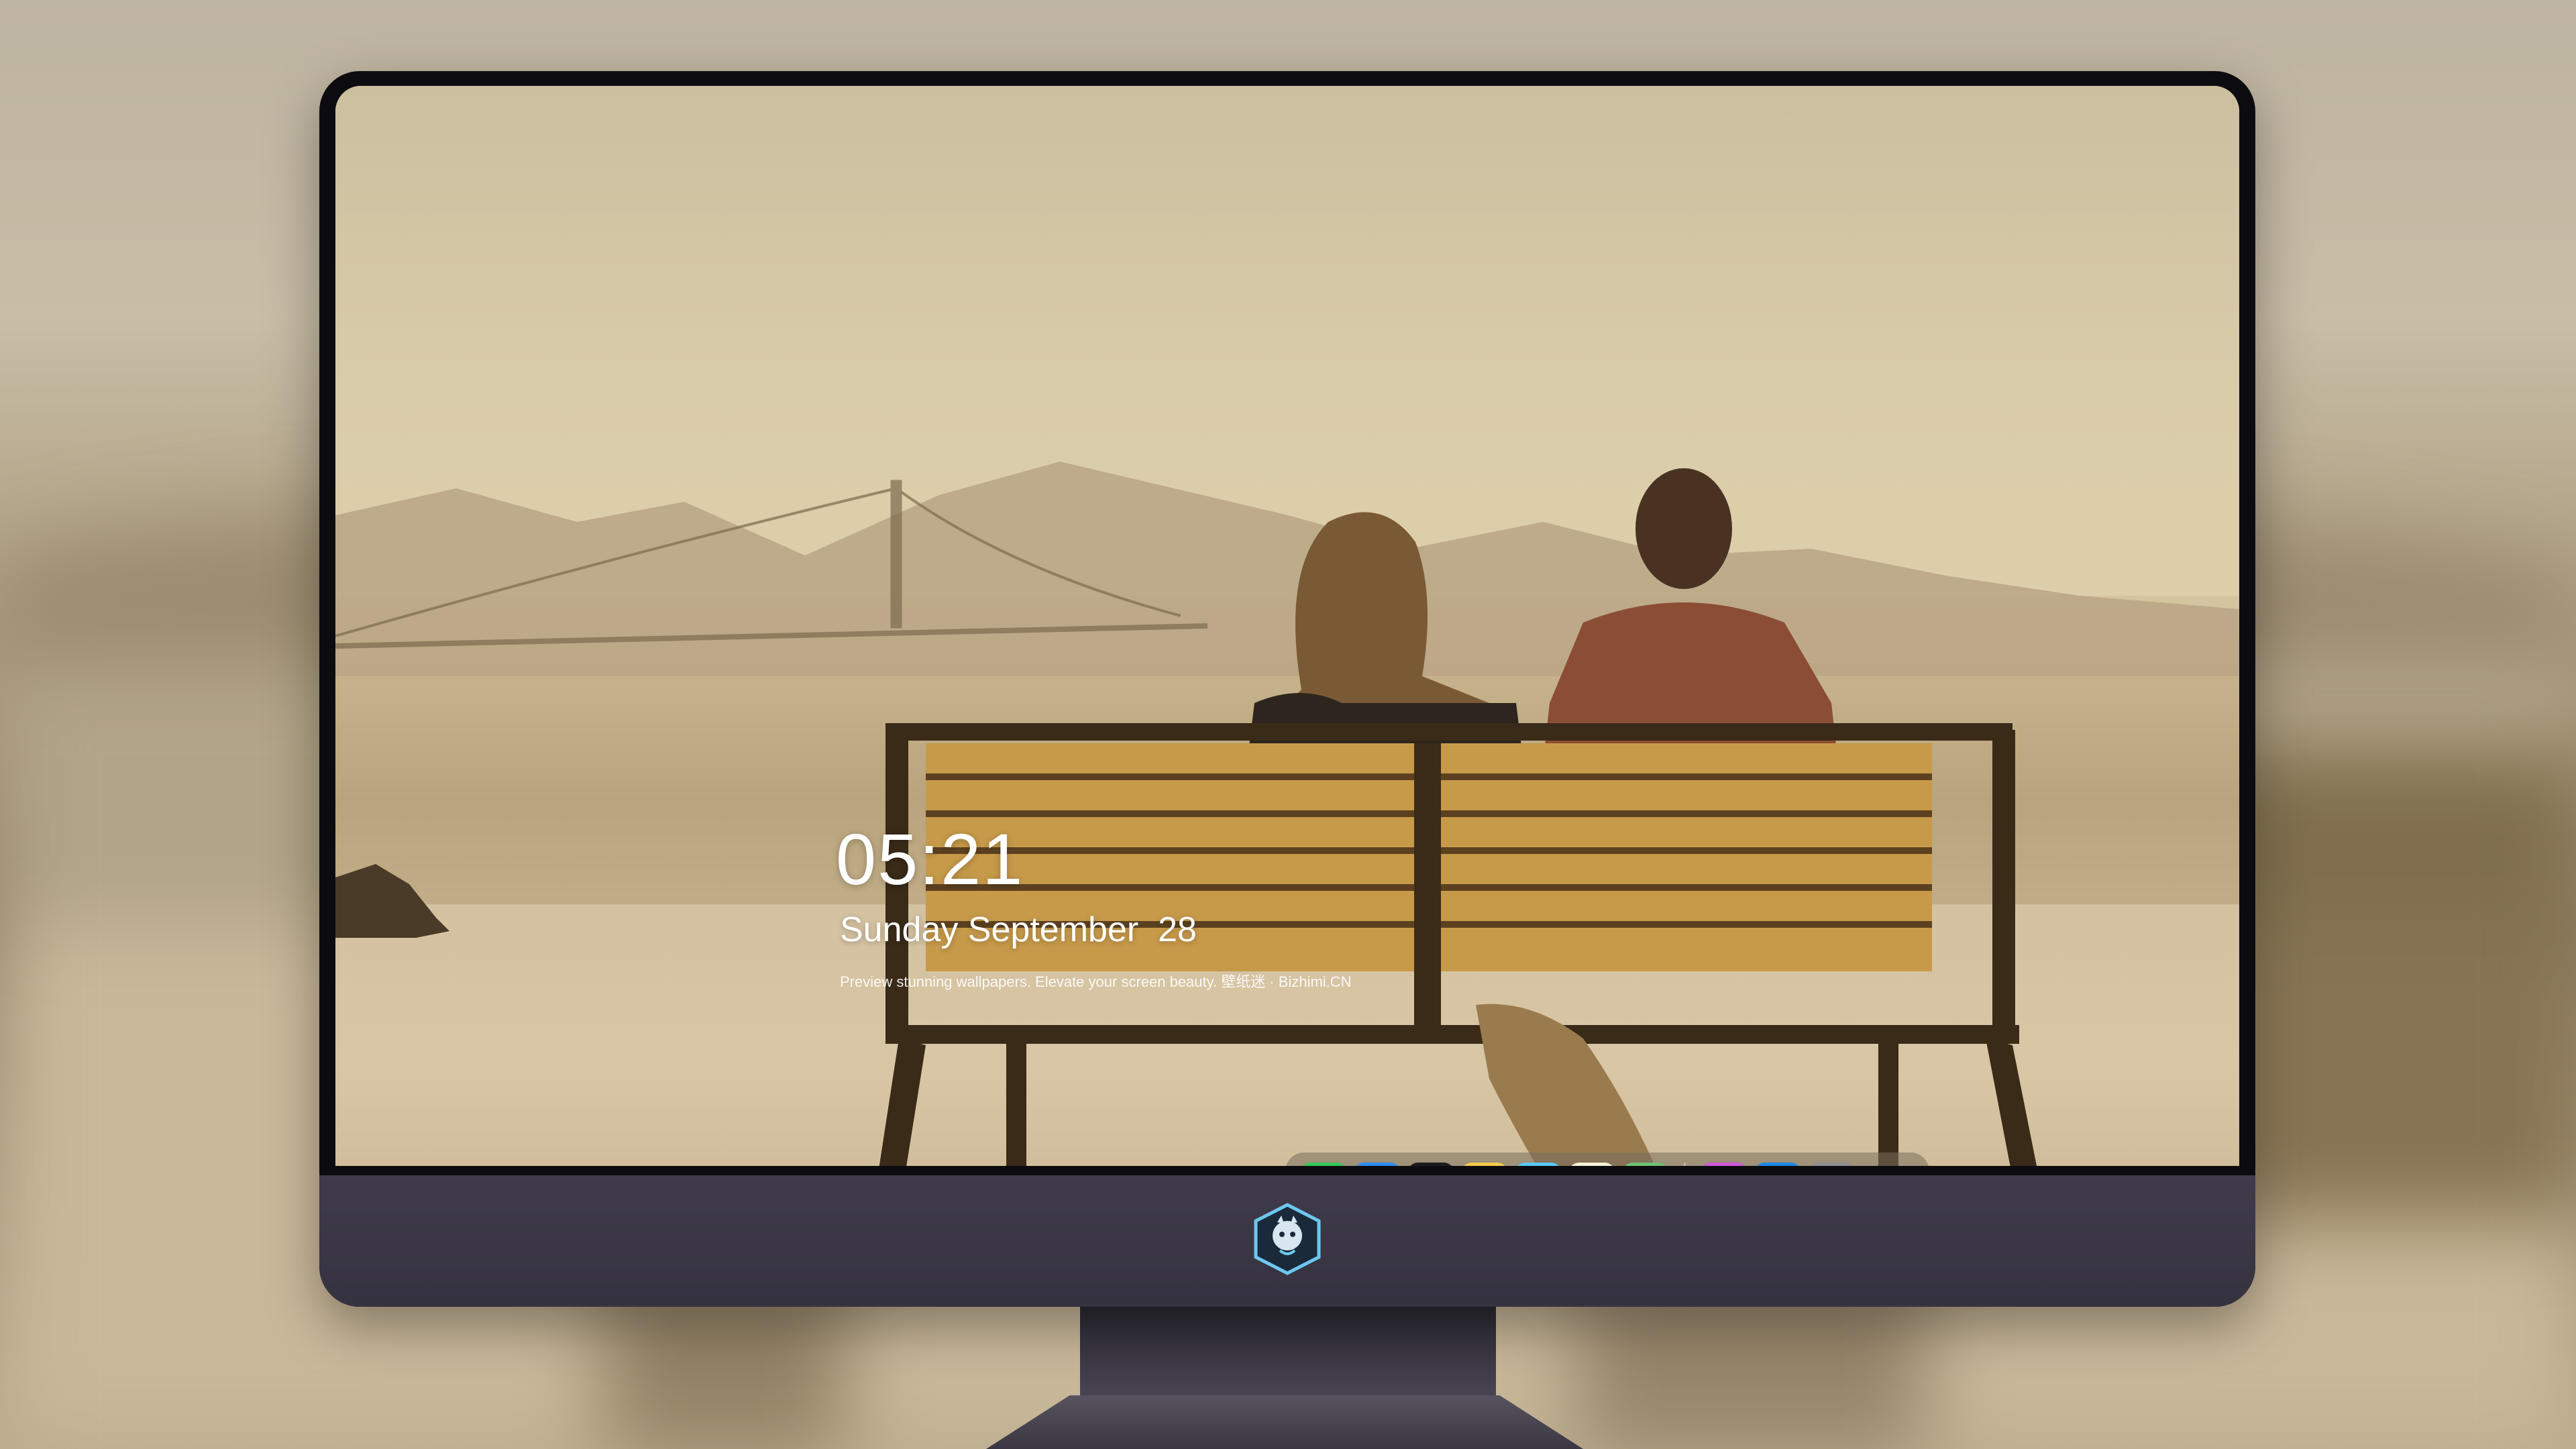  What do you see at coordinates (1018, 929) in the screenshot?
I see `lock-screen-date: Sunday September 28` at bounding box center [1018, 929].